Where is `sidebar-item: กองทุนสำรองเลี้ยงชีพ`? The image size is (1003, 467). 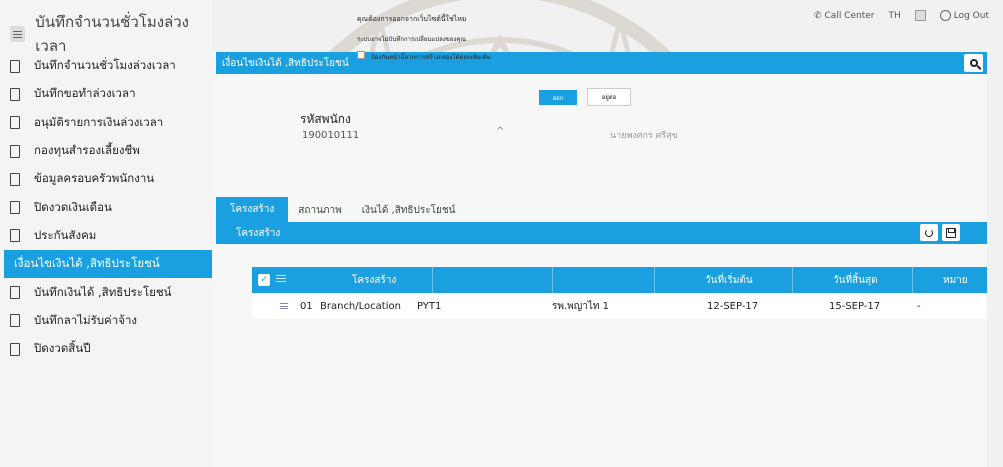
sidebar-item: กองทุนสำรองเลี้ยงชีพ is located at coordinates (106, 151).